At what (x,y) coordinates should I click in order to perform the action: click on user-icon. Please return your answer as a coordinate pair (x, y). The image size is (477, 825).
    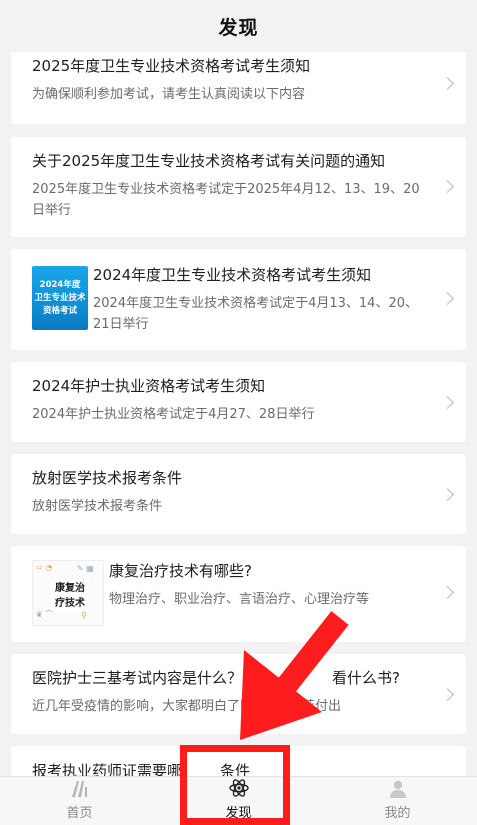
    Looking at the image, I should click on (397, 789).